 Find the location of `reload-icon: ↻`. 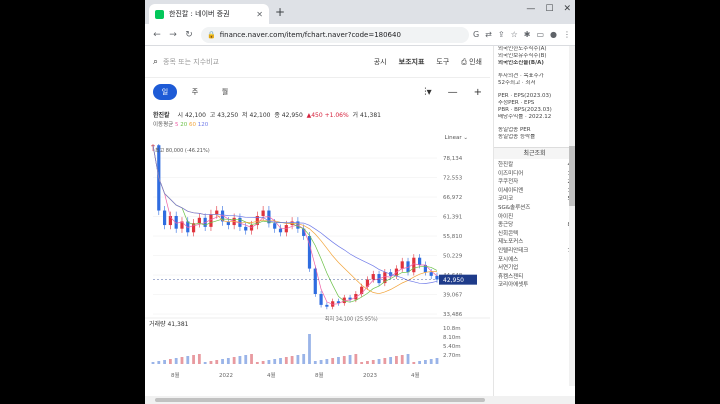

reload-icon: ↻ is located at coordinates (189, 35).